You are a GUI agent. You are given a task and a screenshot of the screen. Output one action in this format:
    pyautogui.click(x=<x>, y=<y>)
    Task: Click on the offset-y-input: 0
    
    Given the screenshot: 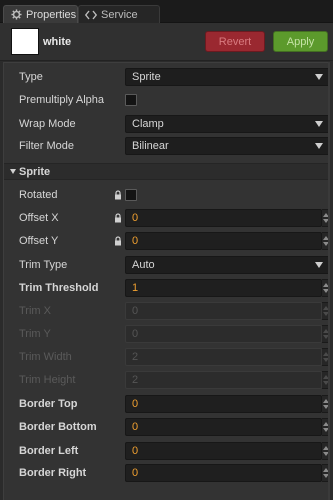 What is the action you would take?
    pyautogui.click(x=223, y=241)
    